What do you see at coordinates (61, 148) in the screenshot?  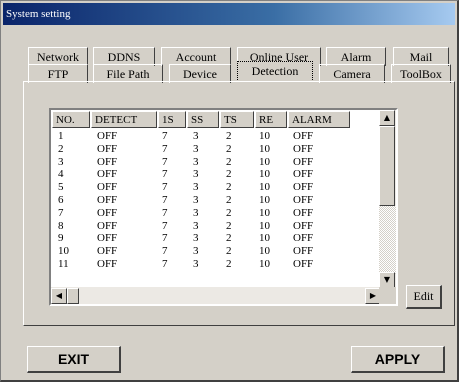 I see `table-cell-no: 2` at bounding box center [61, 148].